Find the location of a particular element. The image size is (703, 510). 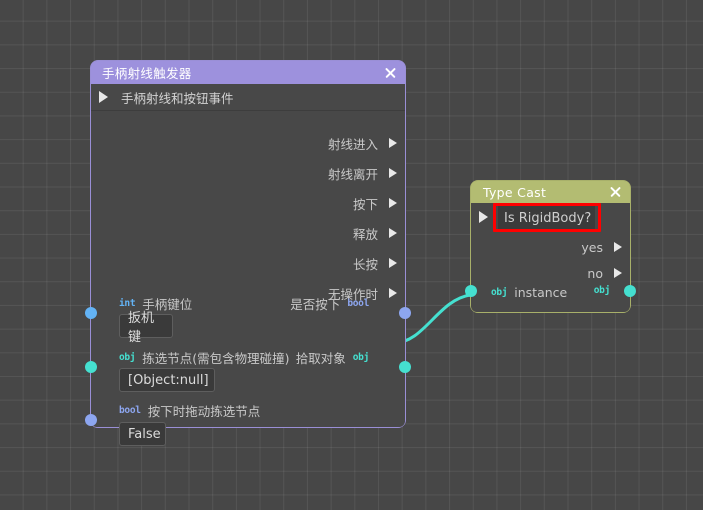

exec-header-row: 手柄射线和按钮事件 is located at coordinates (248, 97).